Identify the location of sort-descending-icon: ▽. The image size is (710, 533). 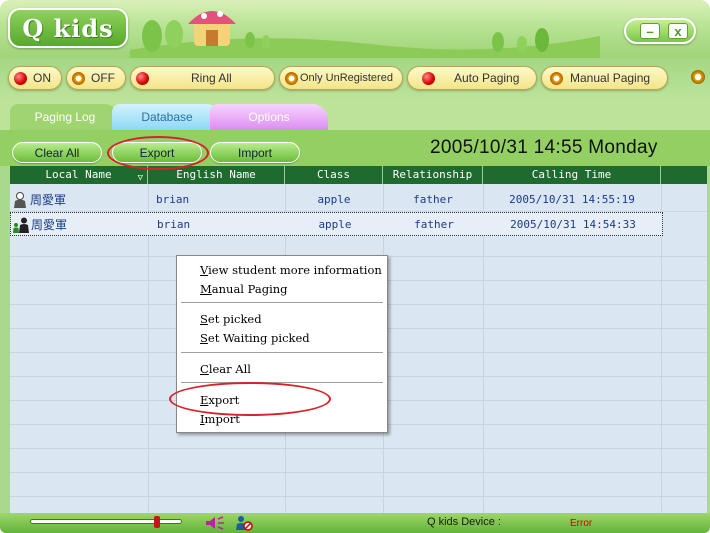
(140, 178).